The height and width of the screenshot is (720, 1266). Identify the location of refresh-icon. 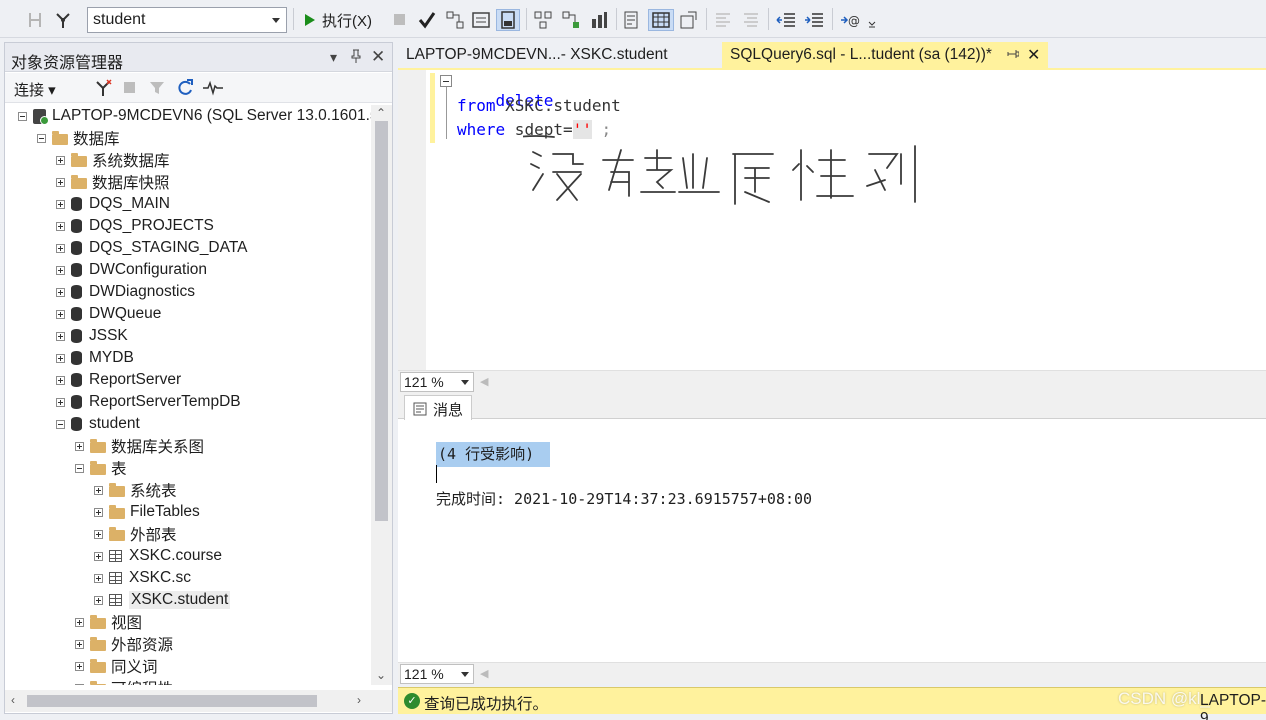
(185, 88).